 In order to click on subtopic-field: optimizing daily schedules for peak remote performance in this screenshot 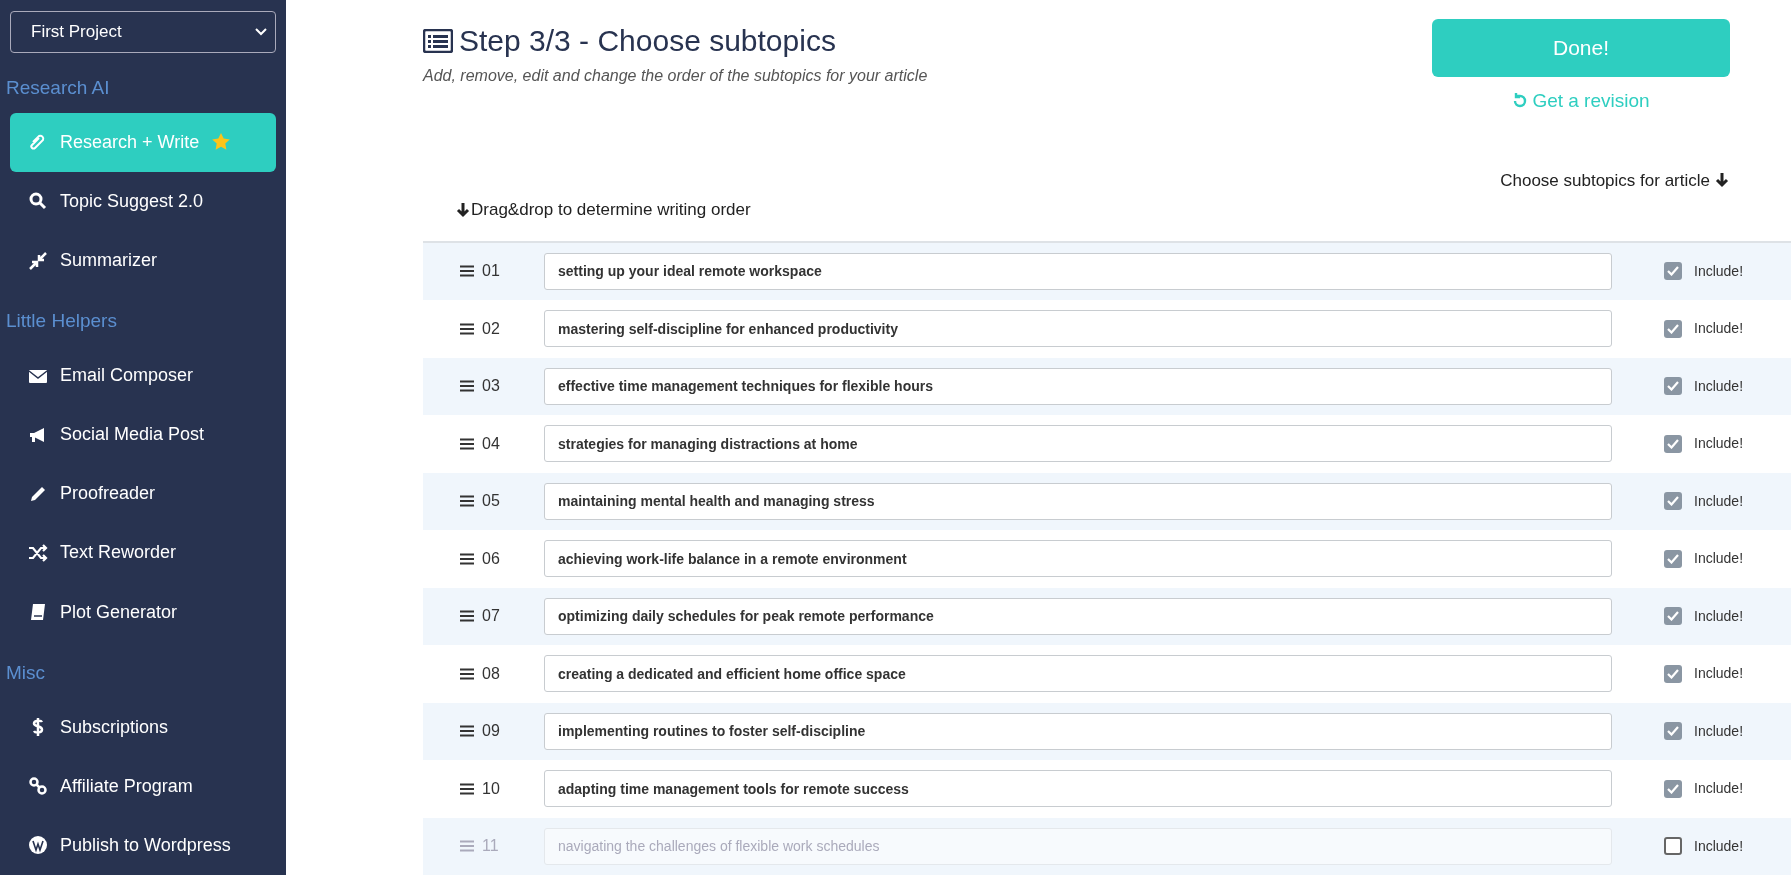, I will do `click(1078, 616)`.